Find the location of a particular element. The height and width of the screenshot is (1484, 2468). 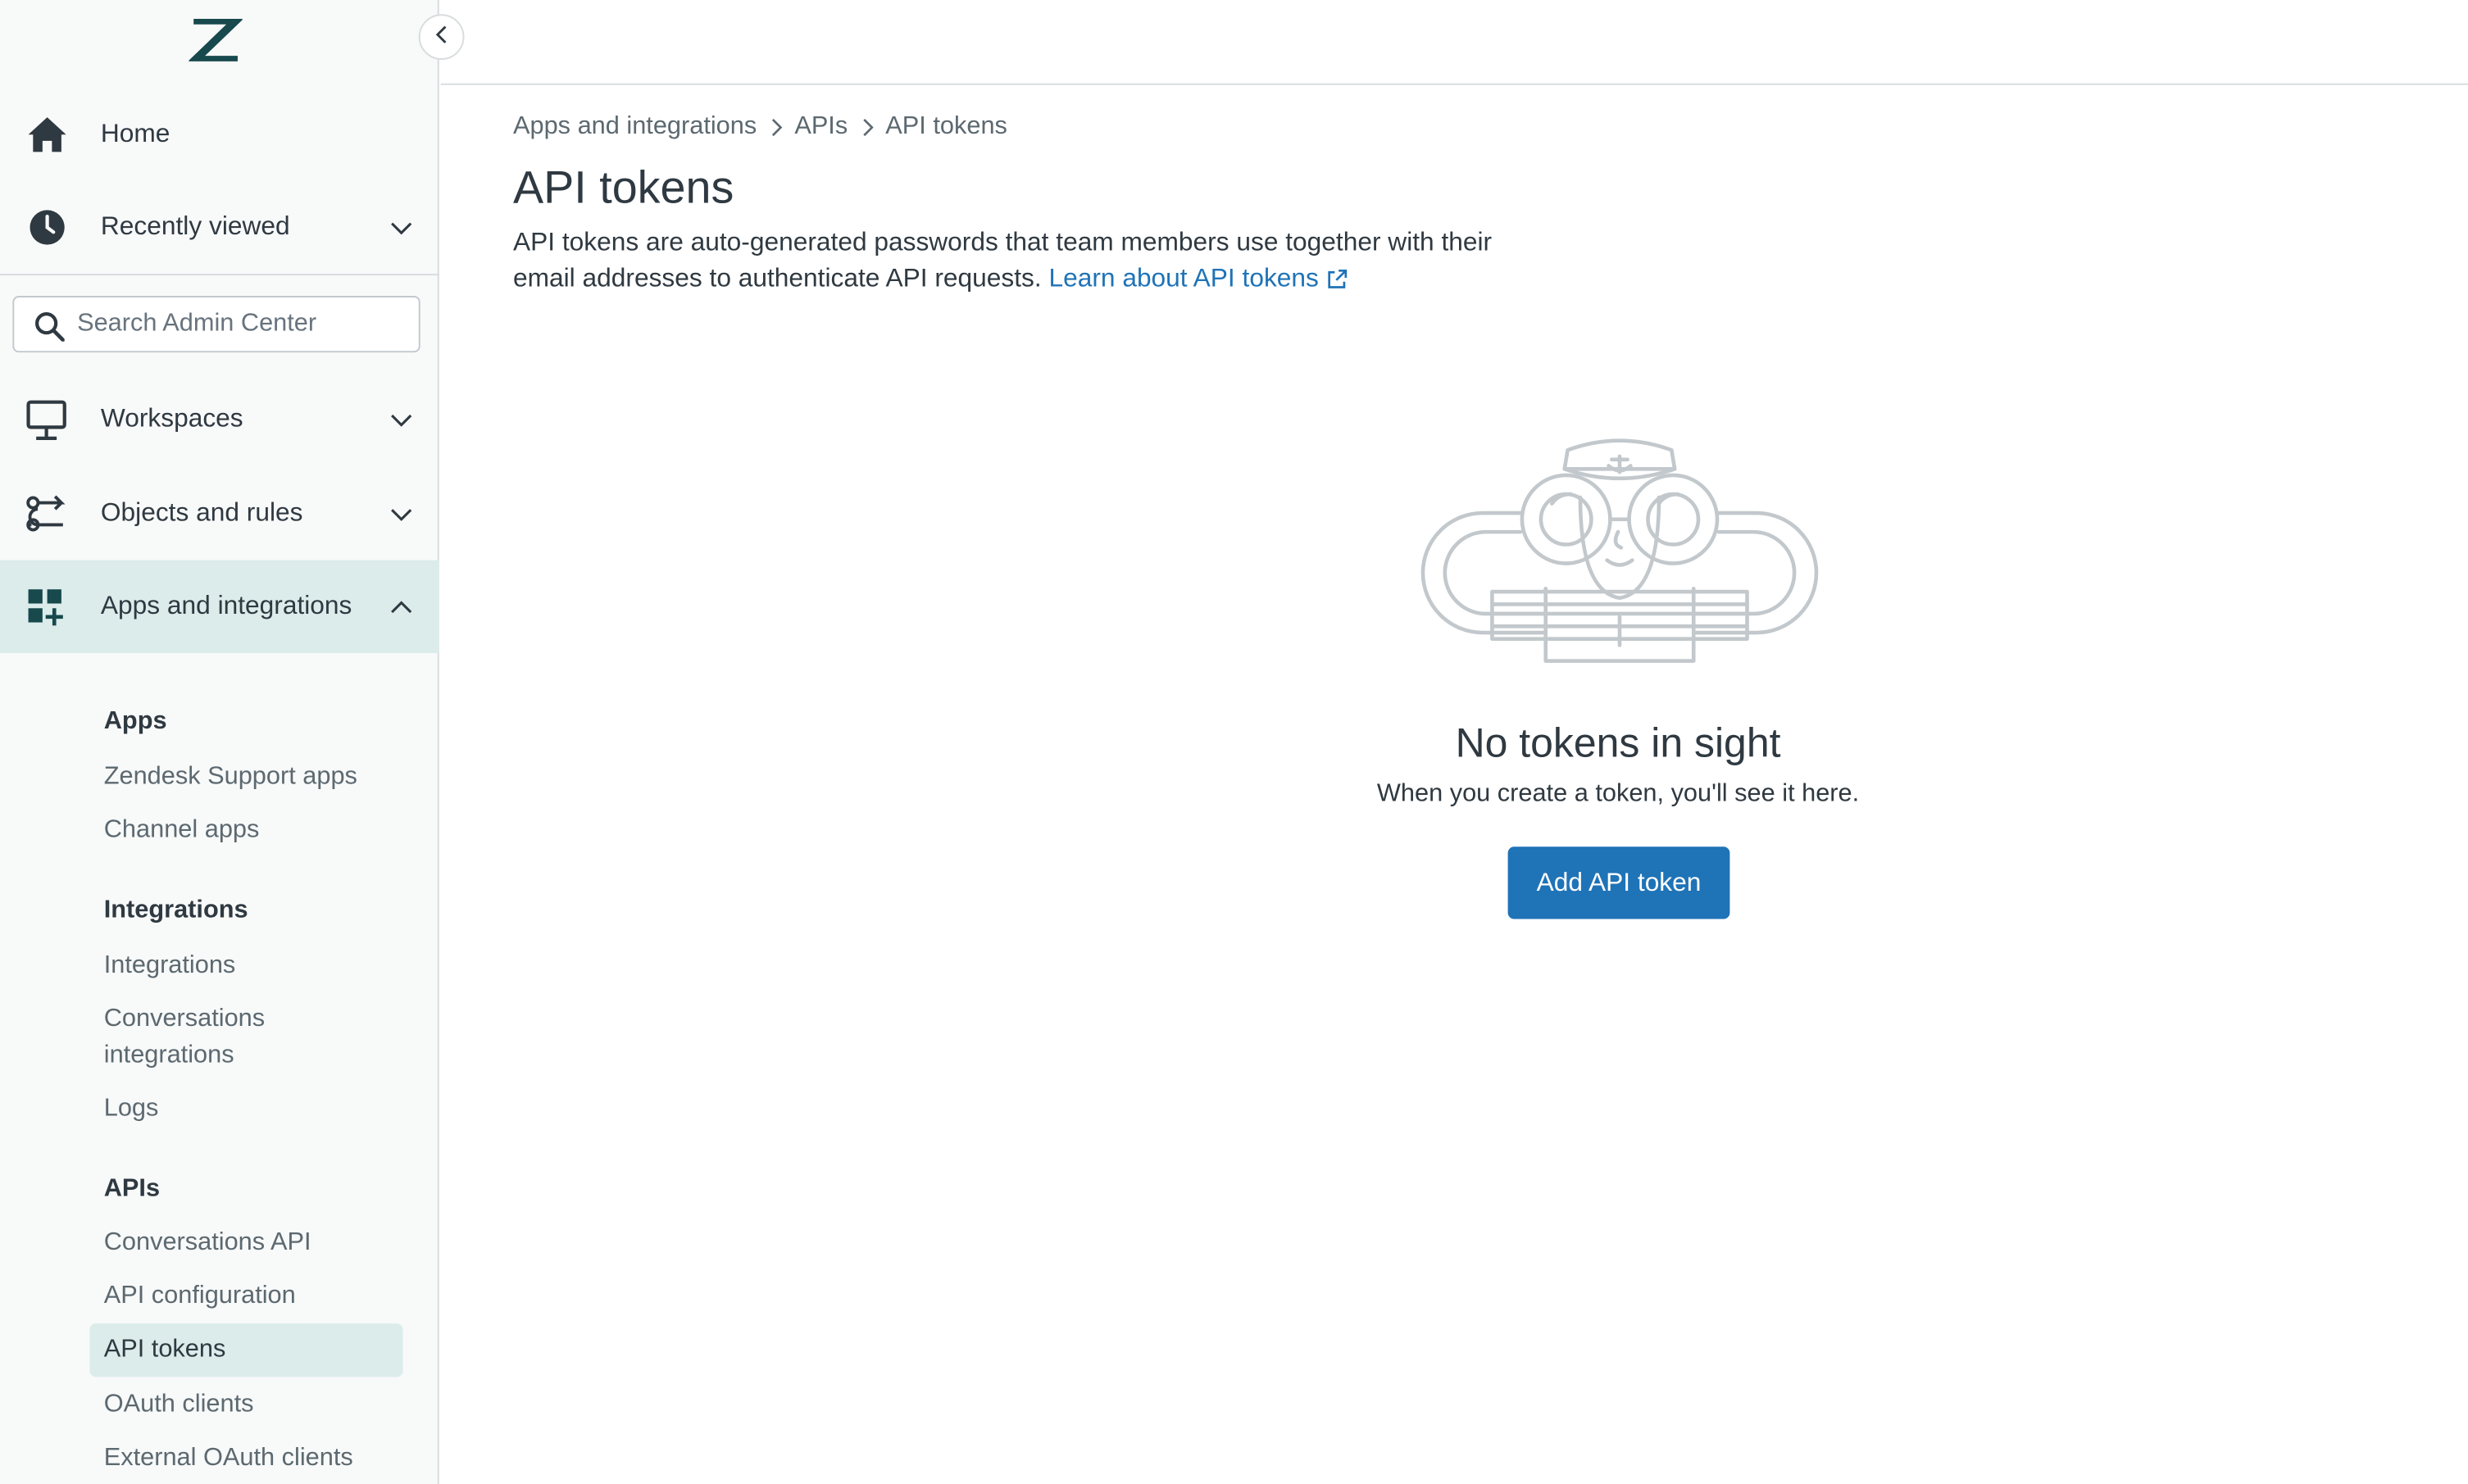

sidebar-link-api-configuration: API configuration is located at coordinates (200, 1296).